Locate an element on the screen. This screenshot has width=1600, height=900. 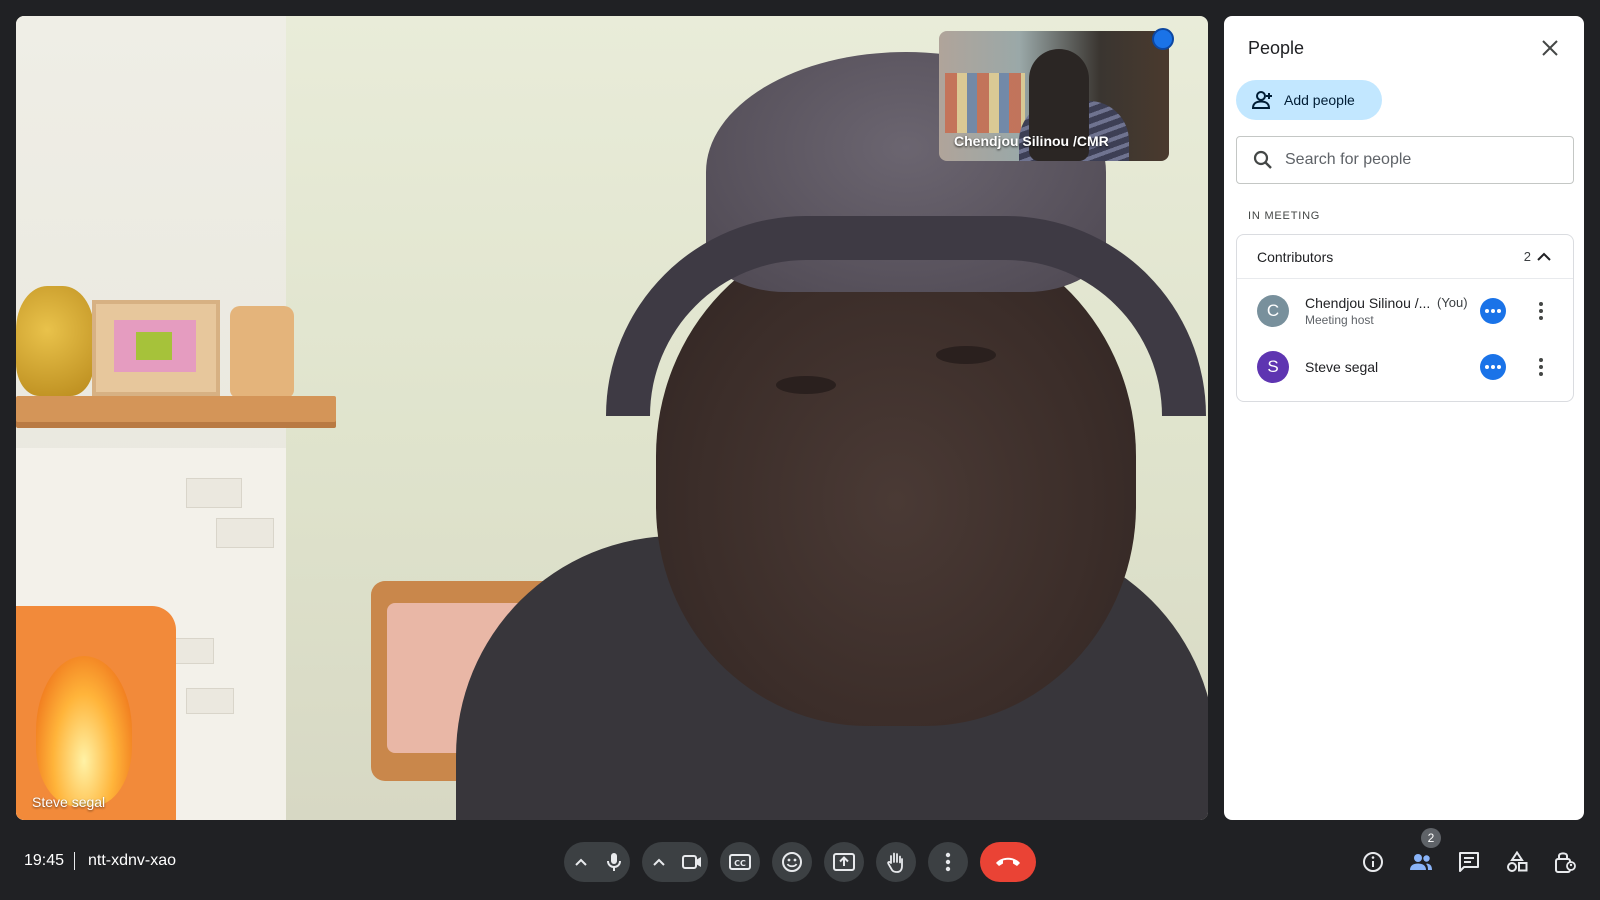
contributors-label: Contributors is located at coordinates (1295, 256).